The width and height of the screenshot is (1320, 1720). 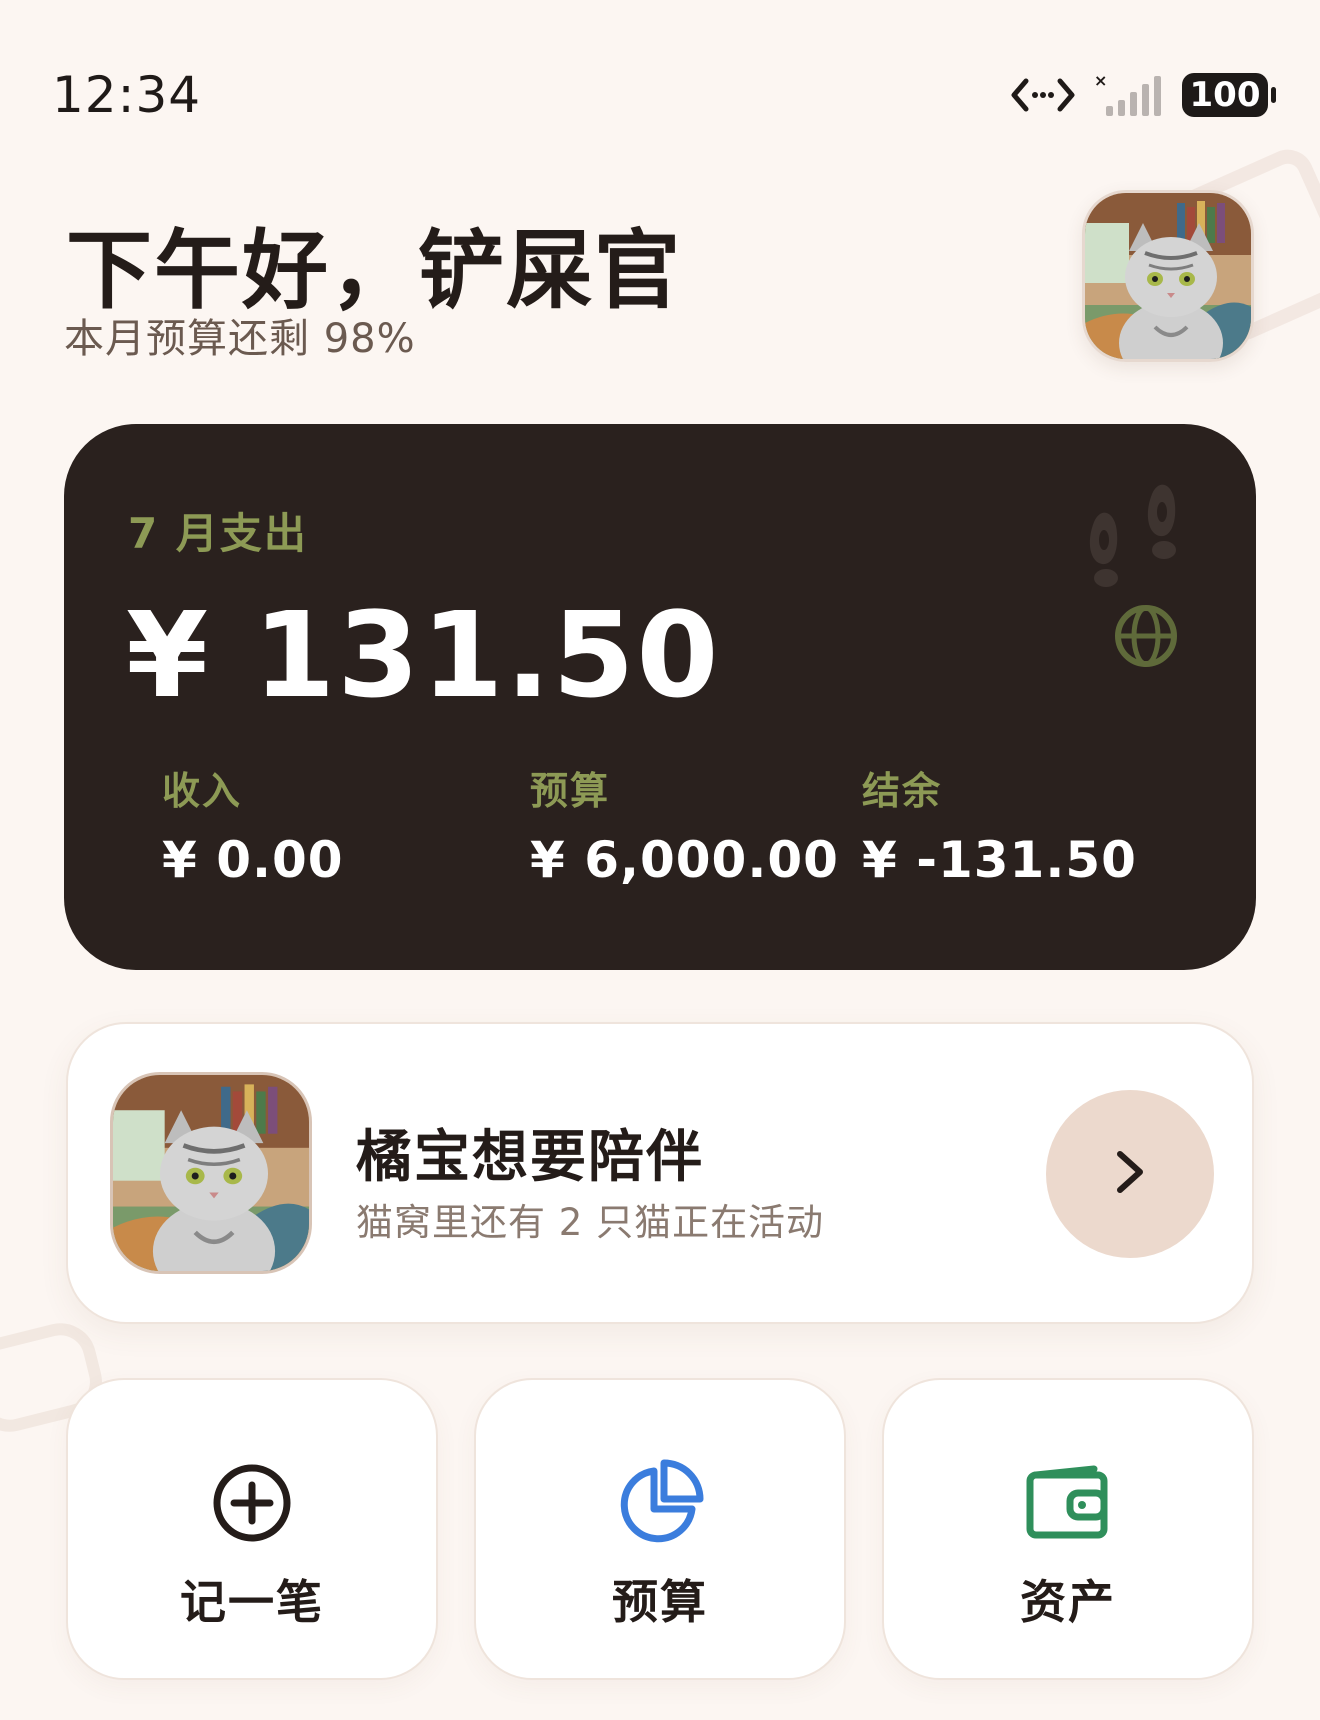 I want to click on data-transfer-icon, so click(x=1043, y=95).